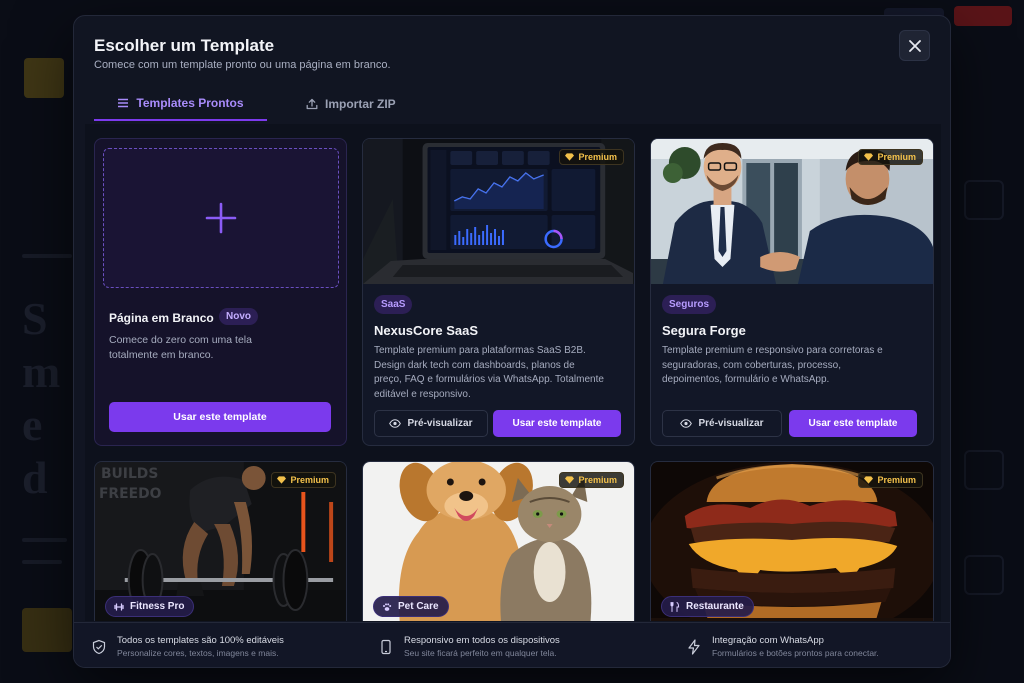 Image resolution: width=1024 pixels, height=683 pixels. I want to click on blank-drop-area, so click(221, 218).